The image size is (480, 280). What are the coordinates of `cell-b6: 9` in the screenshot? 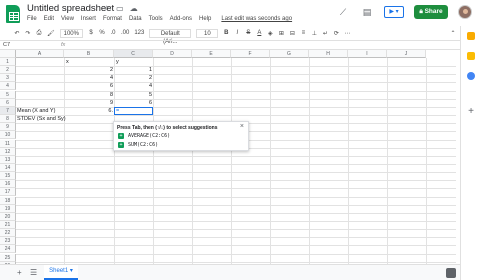 It's located at (89, 103).